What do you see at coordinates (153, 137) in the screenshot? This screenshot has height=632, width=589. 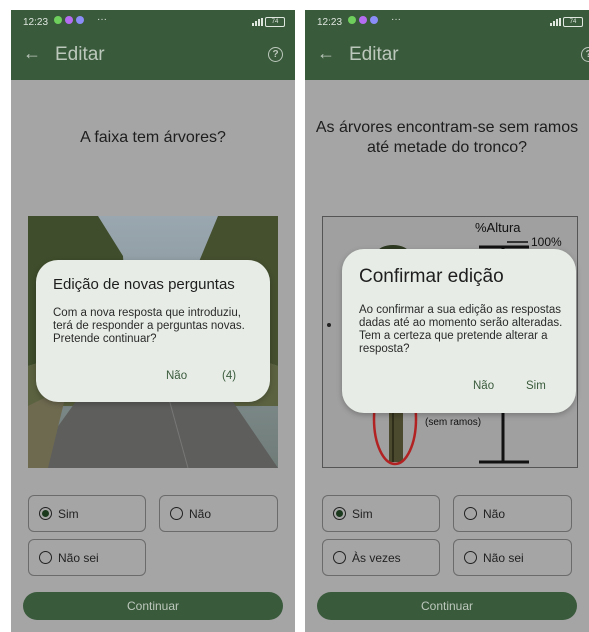 I see `question-text: A faixa tem árvores?` at bounding box center [153, 137].